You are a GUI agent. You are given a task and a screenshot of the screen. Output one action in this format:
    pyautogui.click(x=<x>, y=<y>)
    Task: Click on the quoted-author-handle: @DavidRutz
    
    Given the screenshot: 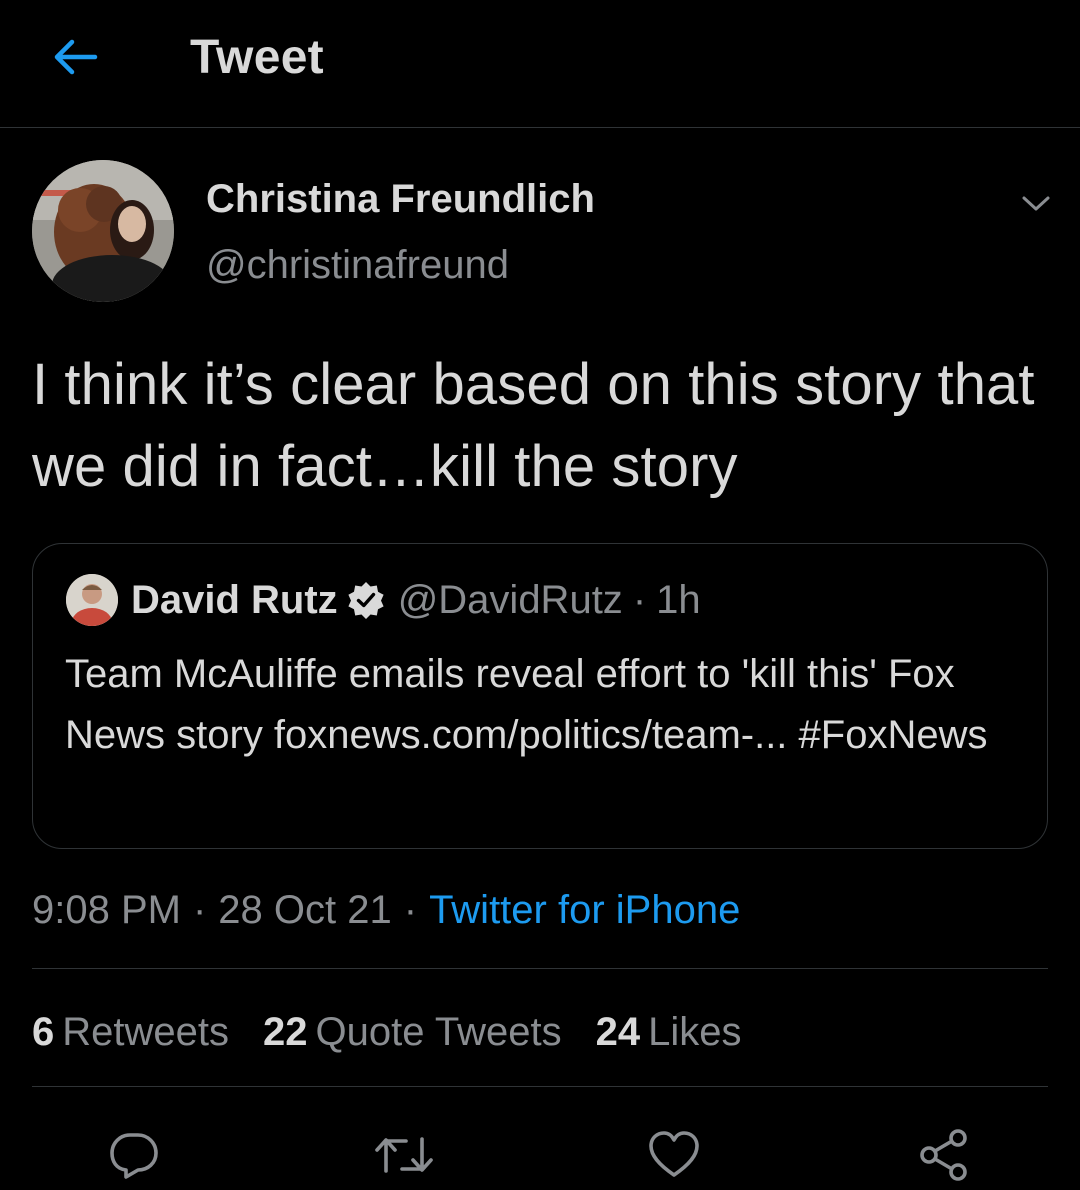 What is the action you would take?
    pyautogui.click(x=510, y=599)
    